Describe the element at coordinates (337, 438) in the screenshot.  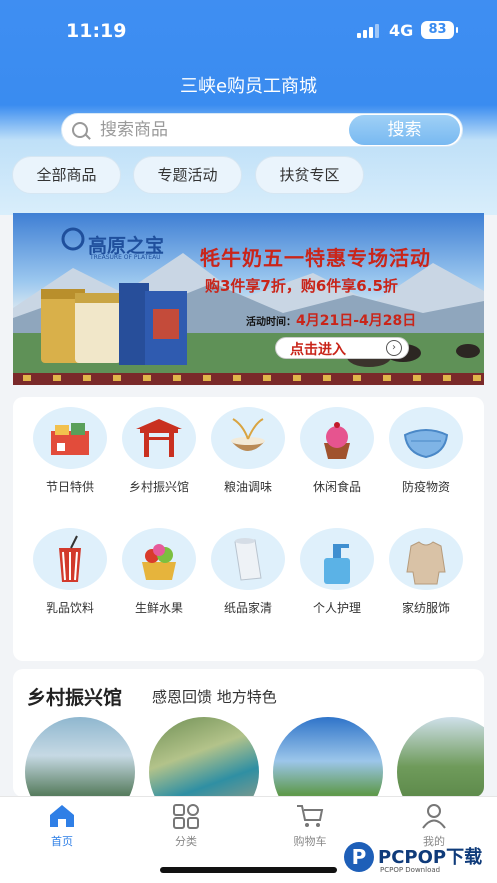
I see `cupcake-icon` at that location.